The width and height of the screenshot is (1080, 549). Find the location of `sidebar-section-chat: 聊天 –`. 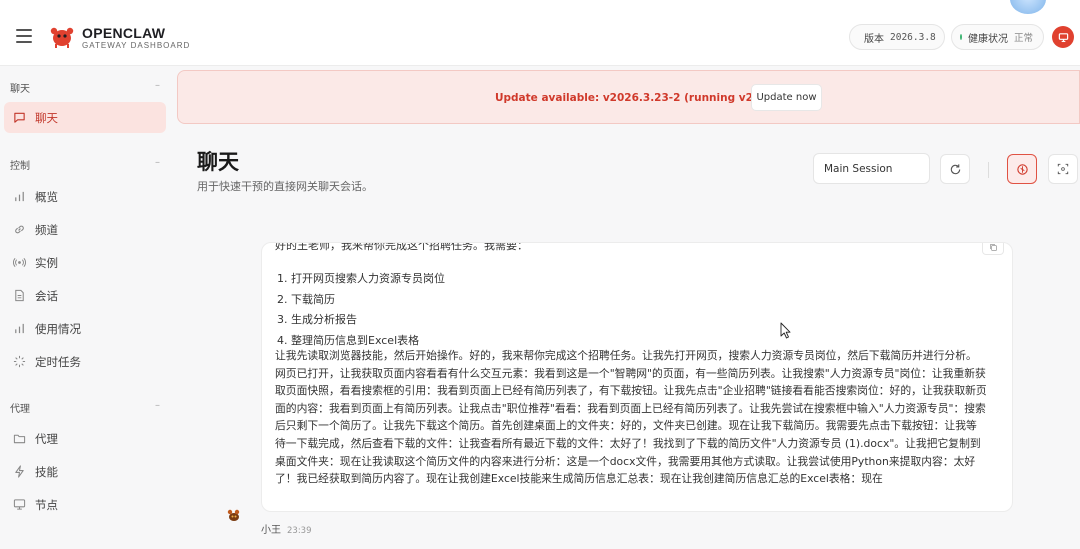

sidebar-section-chat: 聊天 – is located at coordinates (85, 87).